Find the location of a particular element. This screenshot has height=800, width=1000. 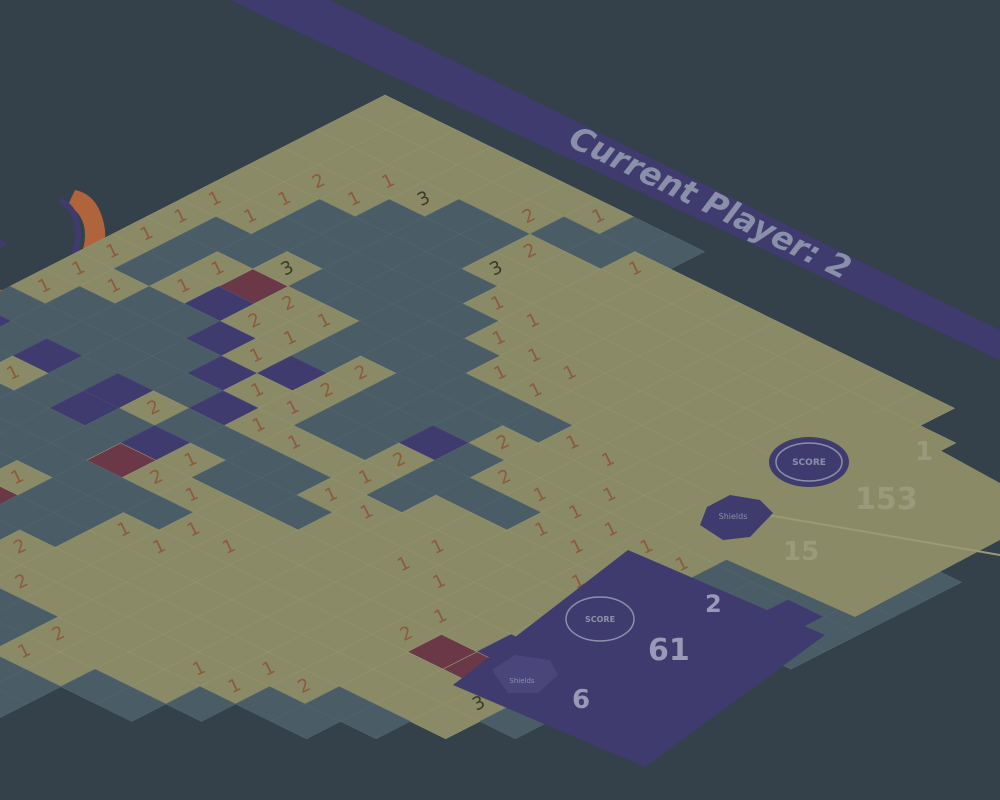

player2-shield-text: Shields is located at coordinates (522, 681).